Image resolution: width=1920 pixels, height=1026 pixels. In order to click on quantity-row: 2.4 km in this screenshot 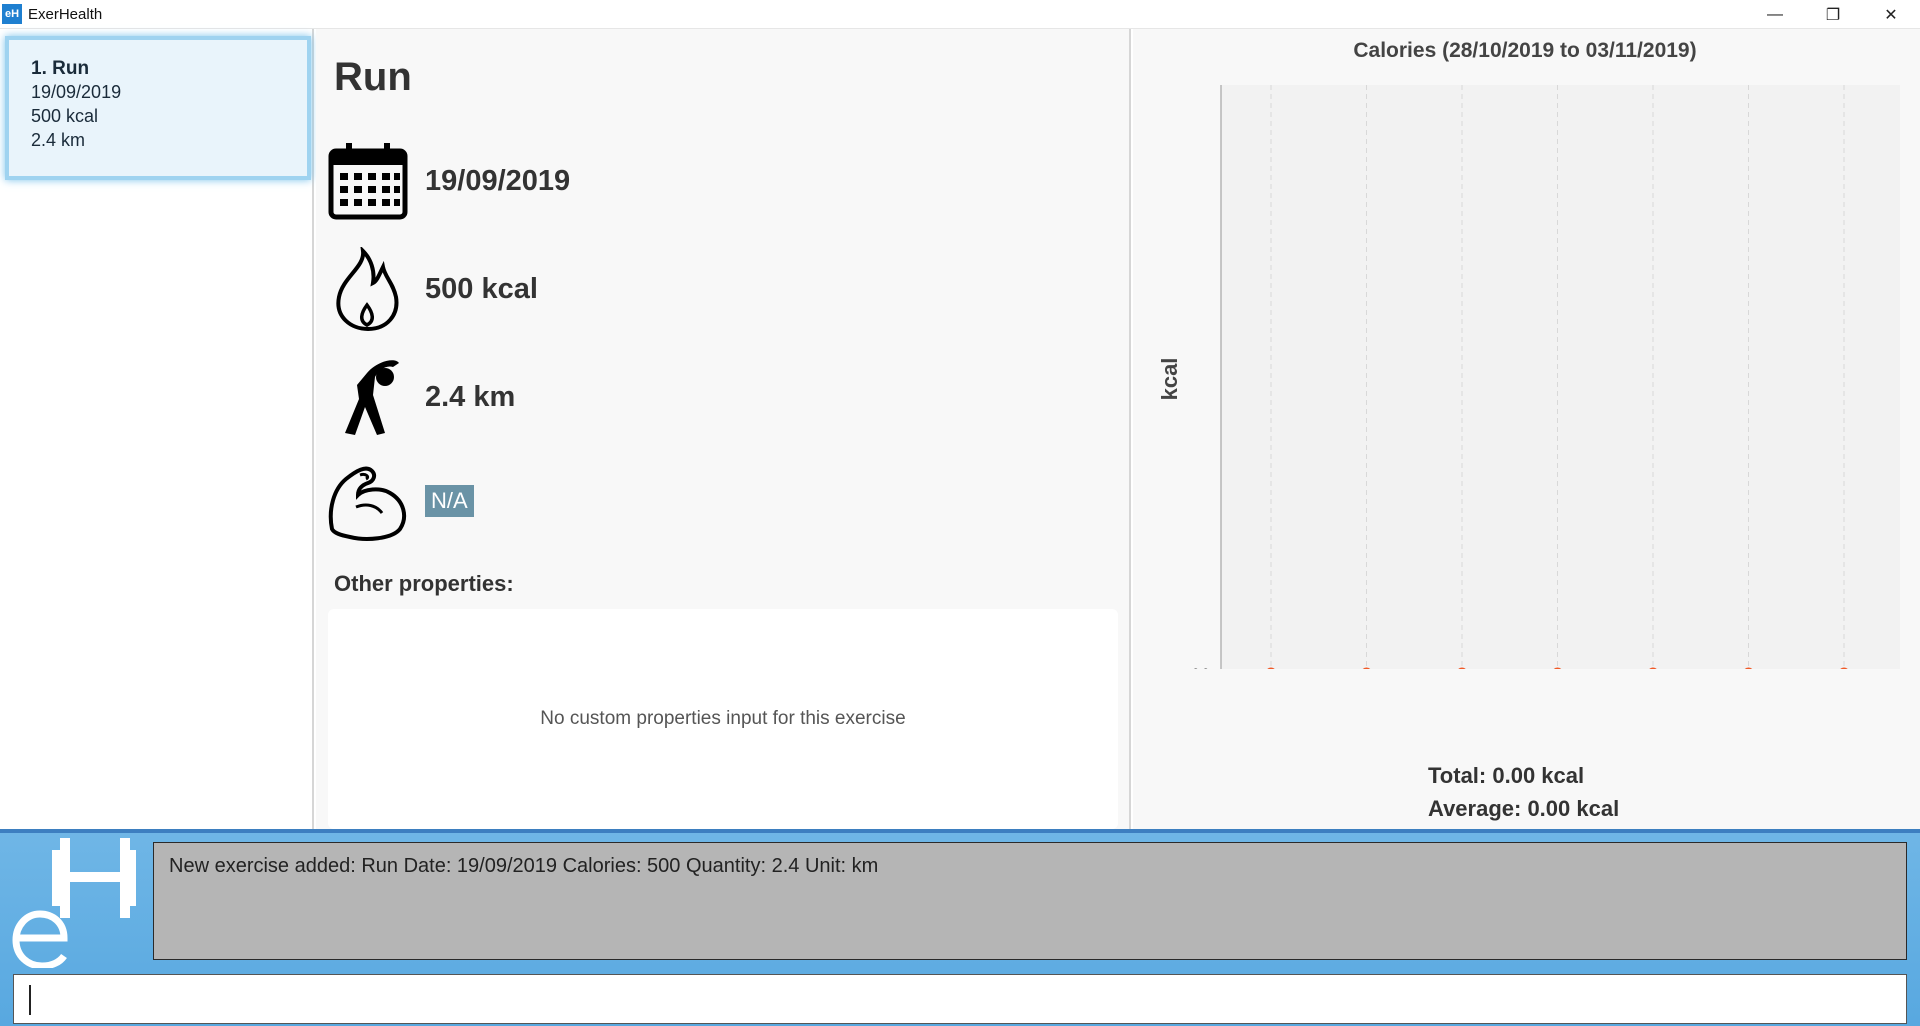, I will do `click(420, 397)`.